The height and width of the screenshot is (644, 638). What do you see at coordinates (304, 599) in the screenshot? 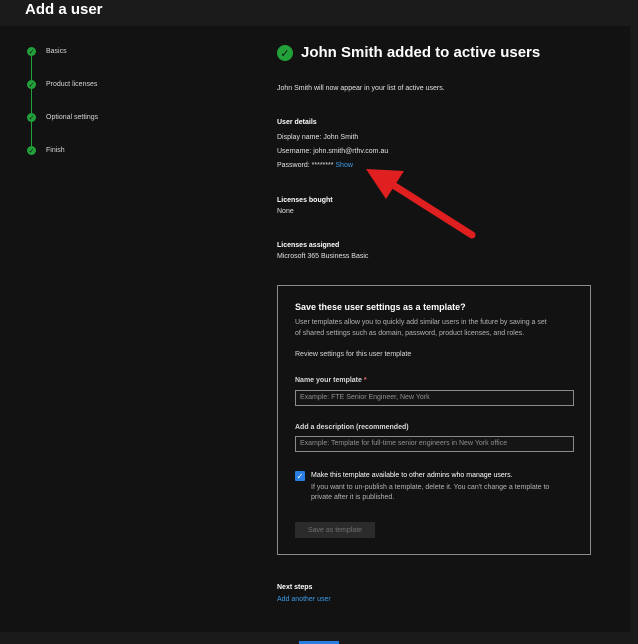
I see `add-another-user-link: Add another user` at bounding box center [304, 599].